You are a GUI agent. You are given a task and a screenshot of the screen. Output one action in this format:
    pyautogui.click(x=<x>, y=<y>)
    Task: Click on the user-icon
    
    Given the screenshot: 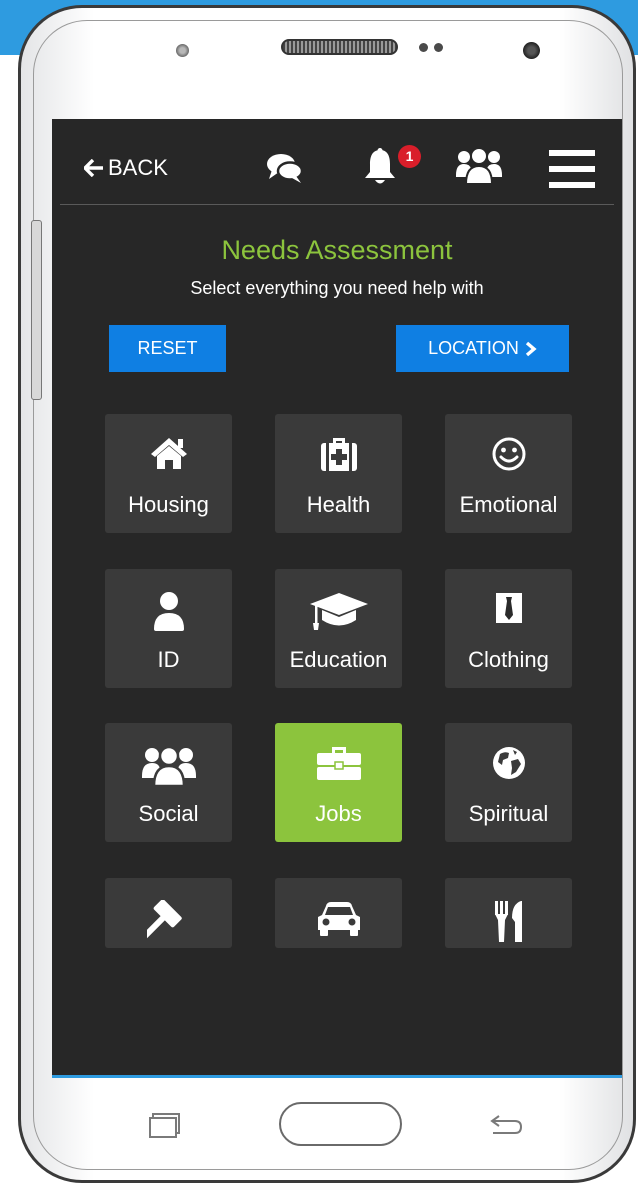 What is the action you would take?
    pyautogui.click(x=168, y=611)
    